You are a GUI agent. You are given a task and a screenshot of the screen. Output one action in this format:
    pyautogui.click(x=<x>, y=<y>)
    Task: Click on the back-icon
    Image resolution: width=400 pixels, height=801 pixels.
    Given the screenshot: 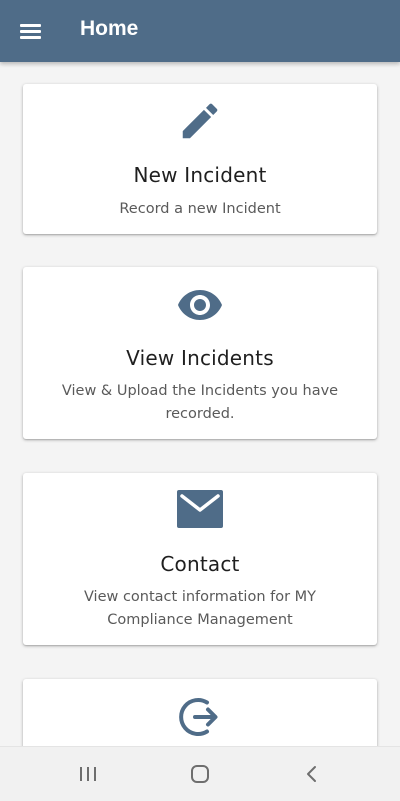 What is the action you would take?
    pyautogui.click(x=312, y=774)
    